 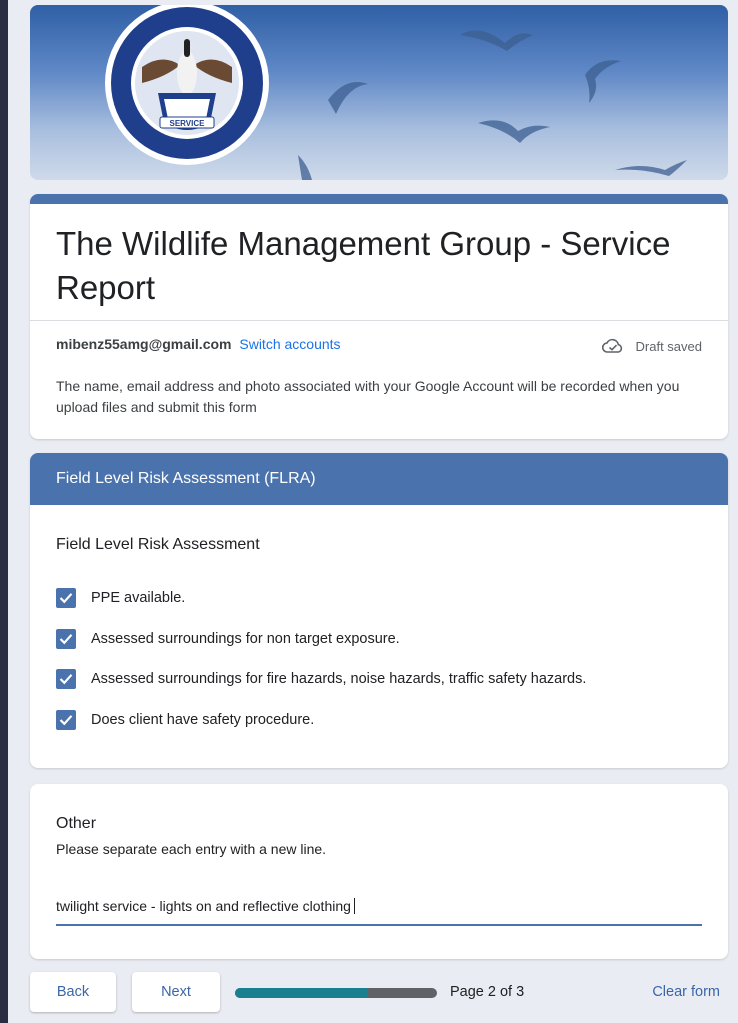 I want to click on logo-emblem, so click(x=187, y=85).